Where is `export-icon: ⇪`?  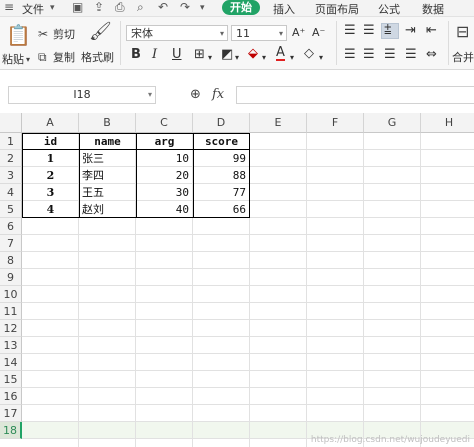 export-icon: ⇪ is located at coordinates (99, 7).